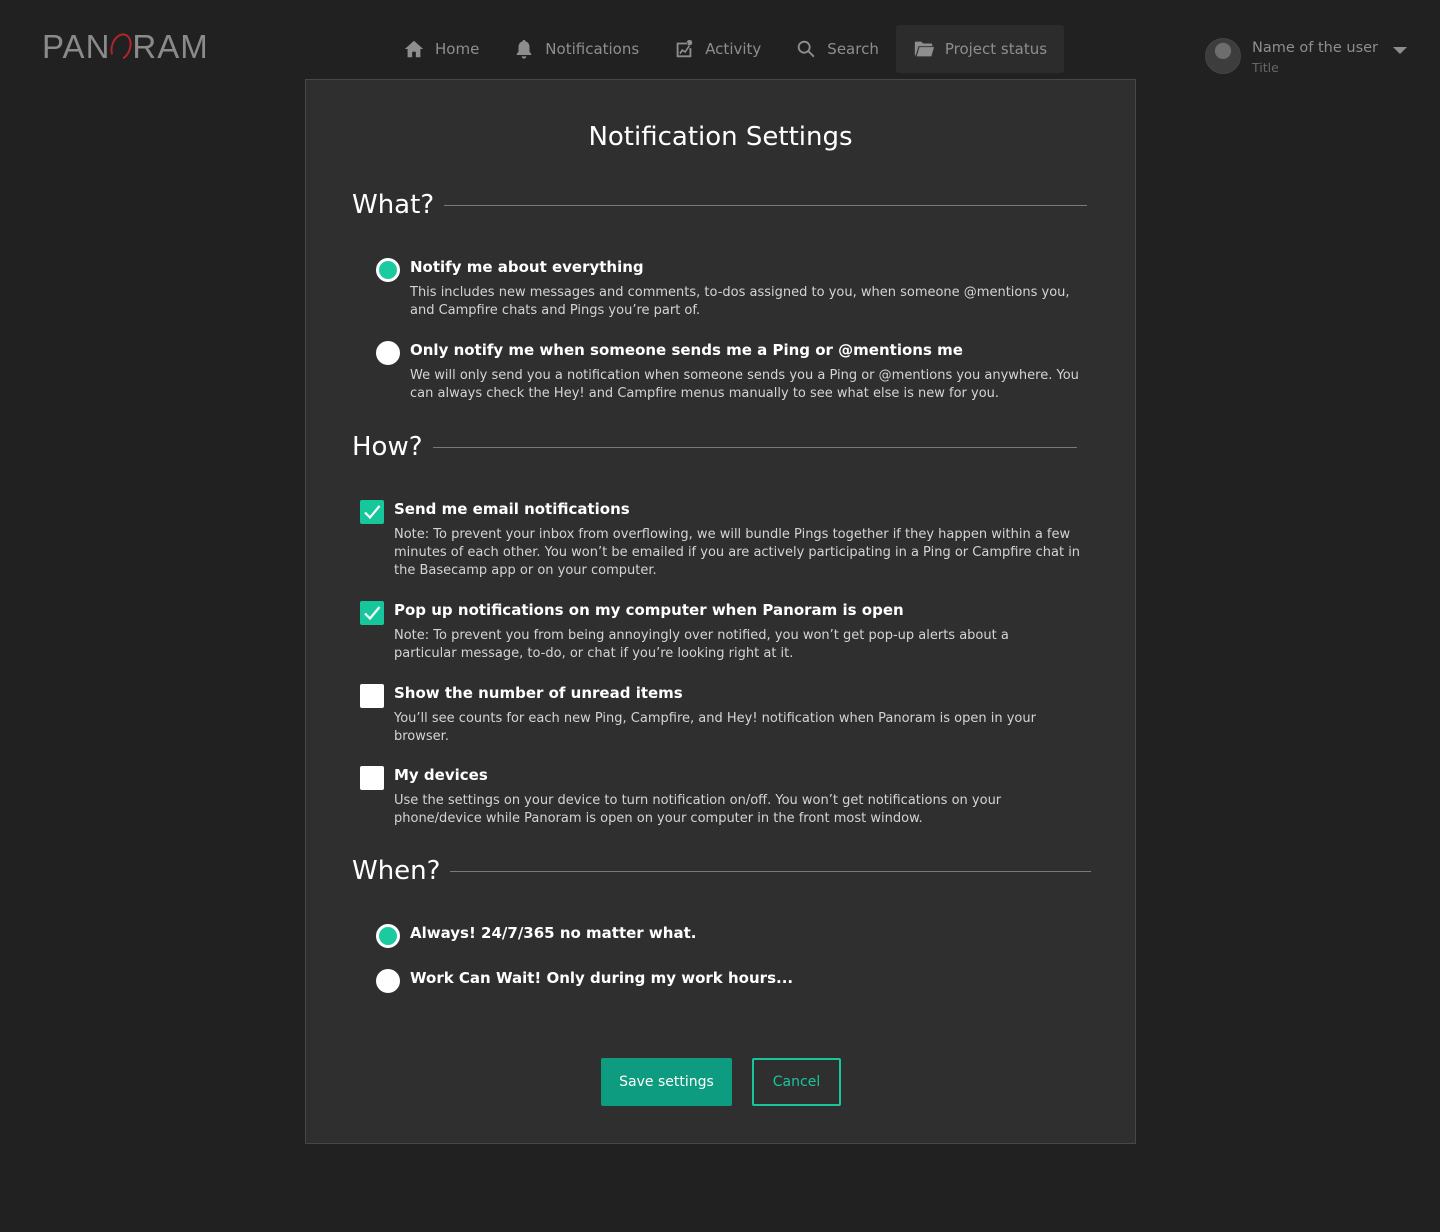 The image size is (1440, 1232). Describe the element at coordinates (396, 871) in the screenshot. I see `section-heading-label: When?` at that location.